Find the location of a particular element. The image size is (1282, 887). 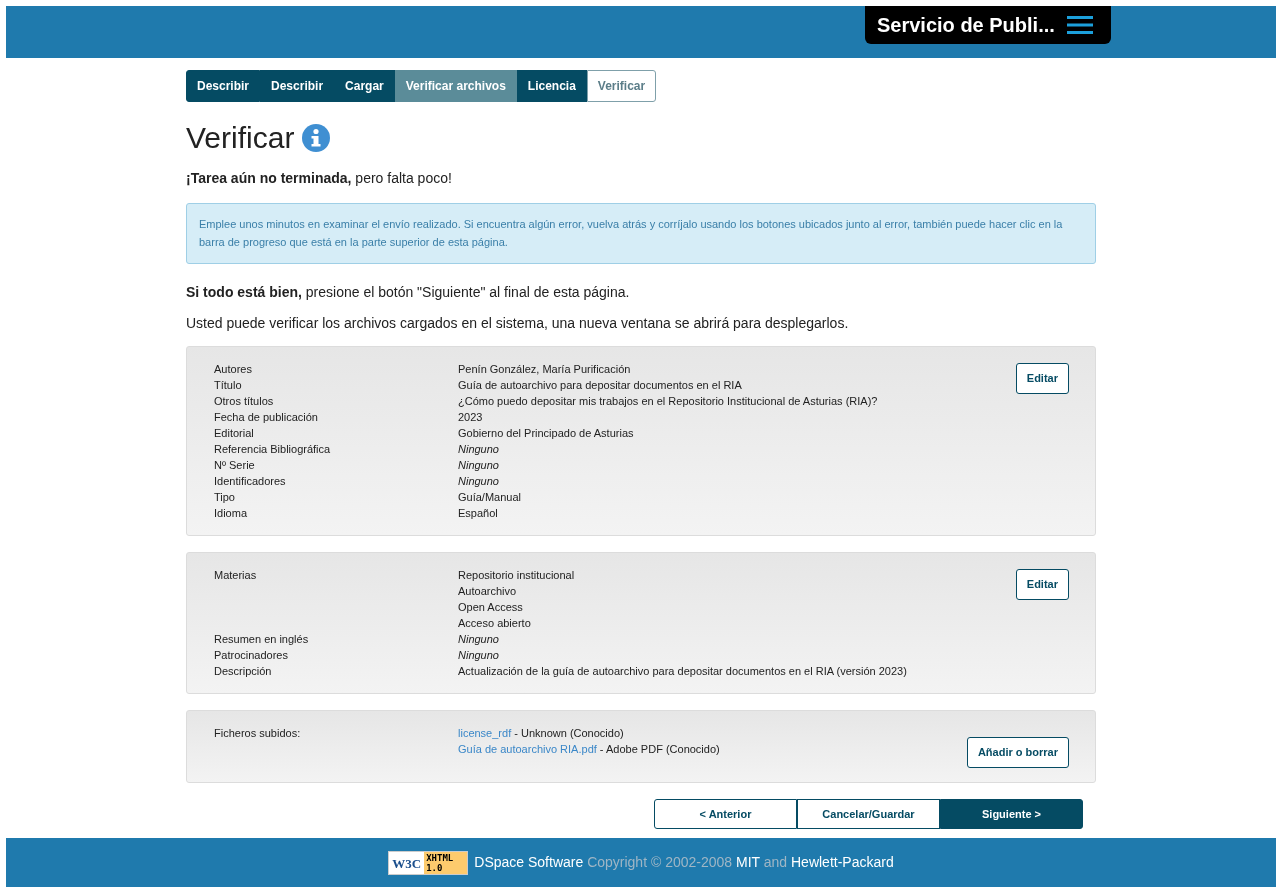

field-label: Nº Serie is located at coordinates (235, 466).